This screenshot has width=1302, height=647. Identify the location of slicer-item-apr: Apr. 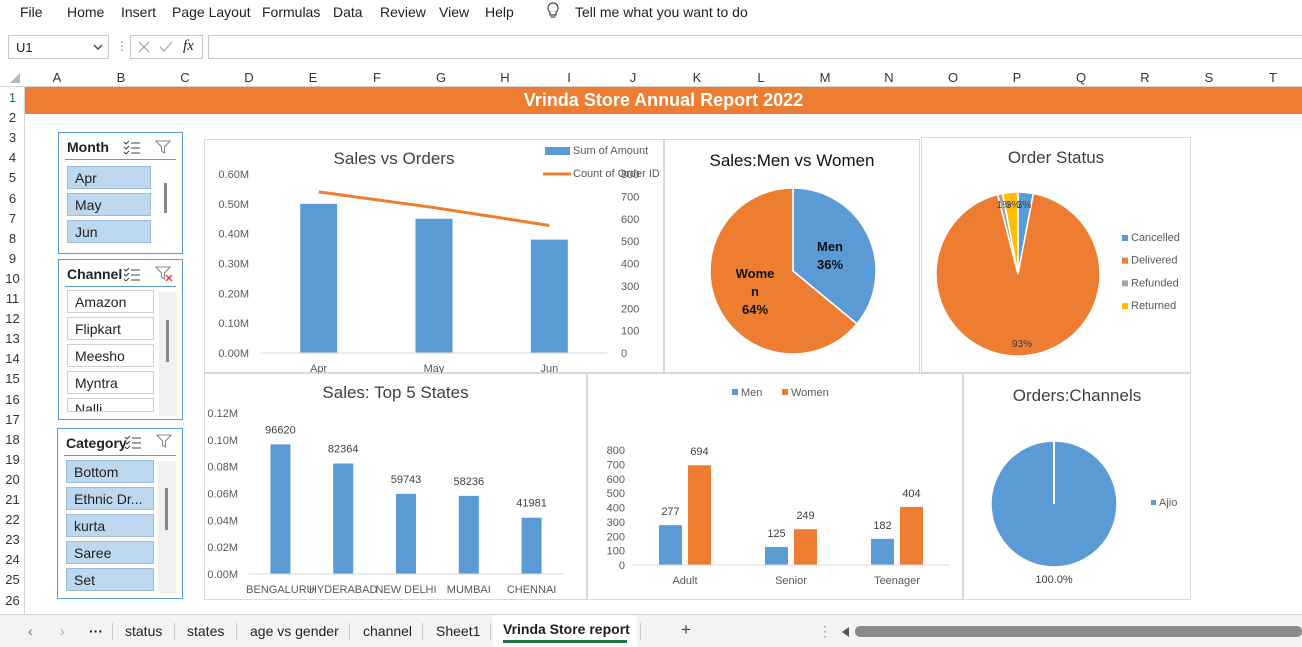
(109, 177).